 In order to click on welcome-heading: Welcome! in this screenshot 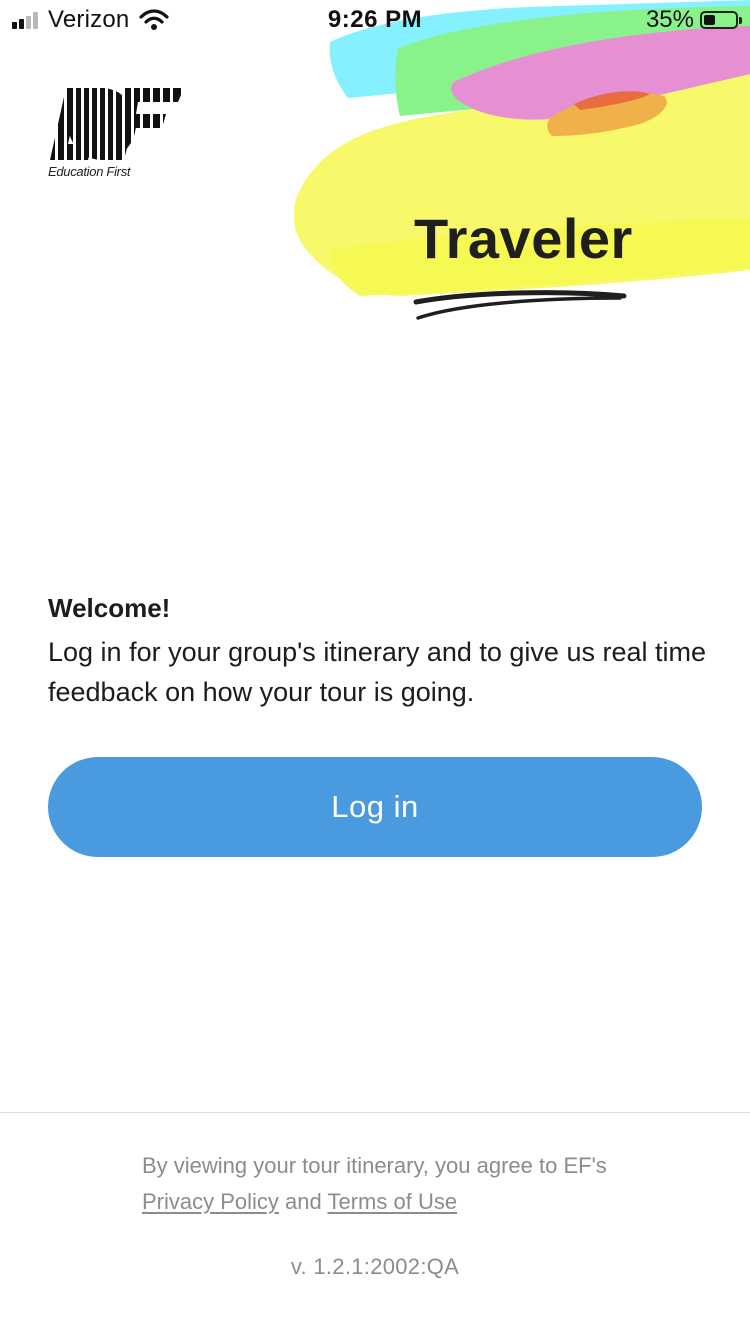, I will do `click(109, 608)`.